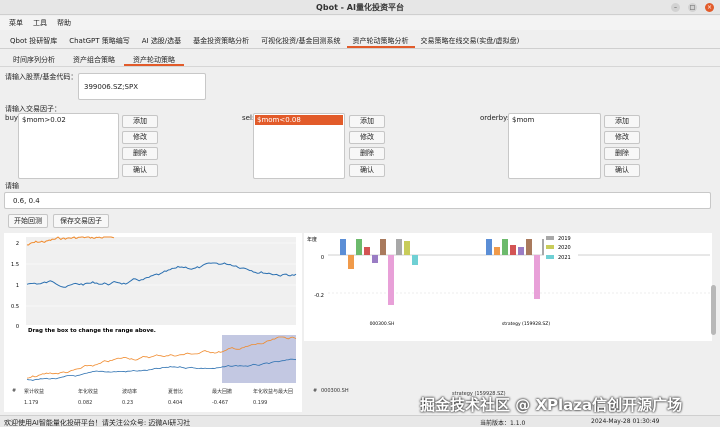 Image resolution: width=720 pixels, height=427 pixels. I want to click on stats-header-sharpe: 夏普比, so click(176, 392).